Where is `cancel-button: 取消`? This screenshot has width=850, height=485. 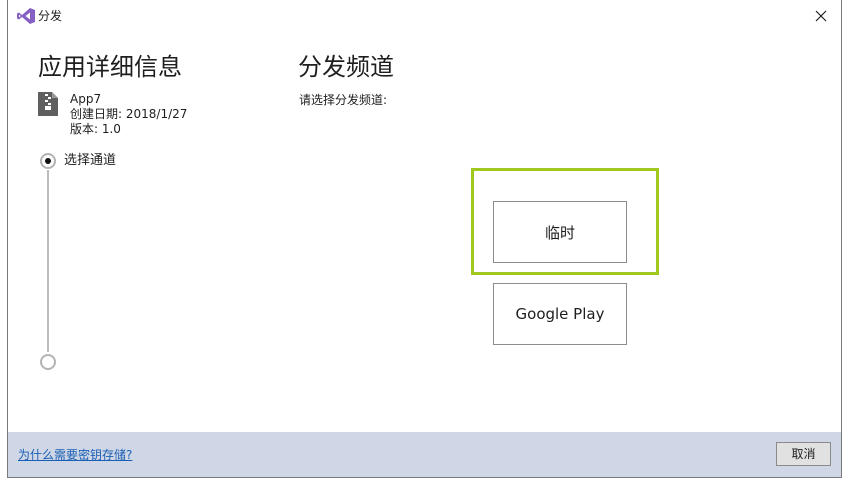 cancel-button: 取消 is located at coordinates (803, 454).